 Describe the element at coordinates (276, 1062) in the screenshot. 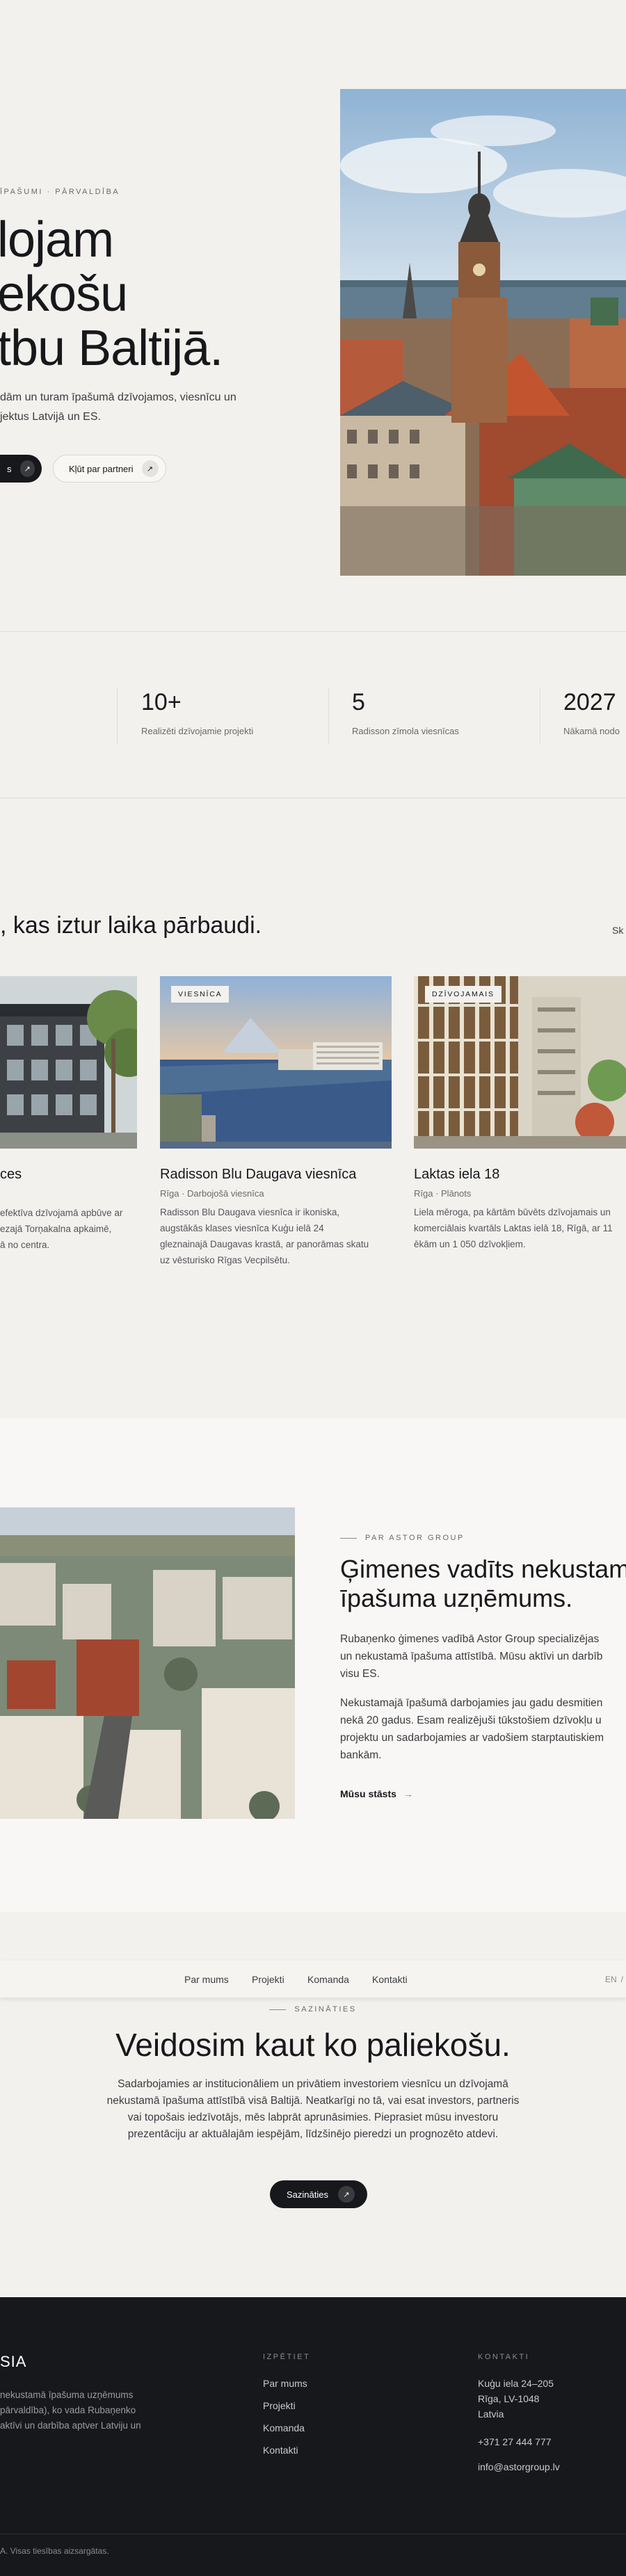

I see `project-image-radisson-daugava: VIESNĪCA` at that location.